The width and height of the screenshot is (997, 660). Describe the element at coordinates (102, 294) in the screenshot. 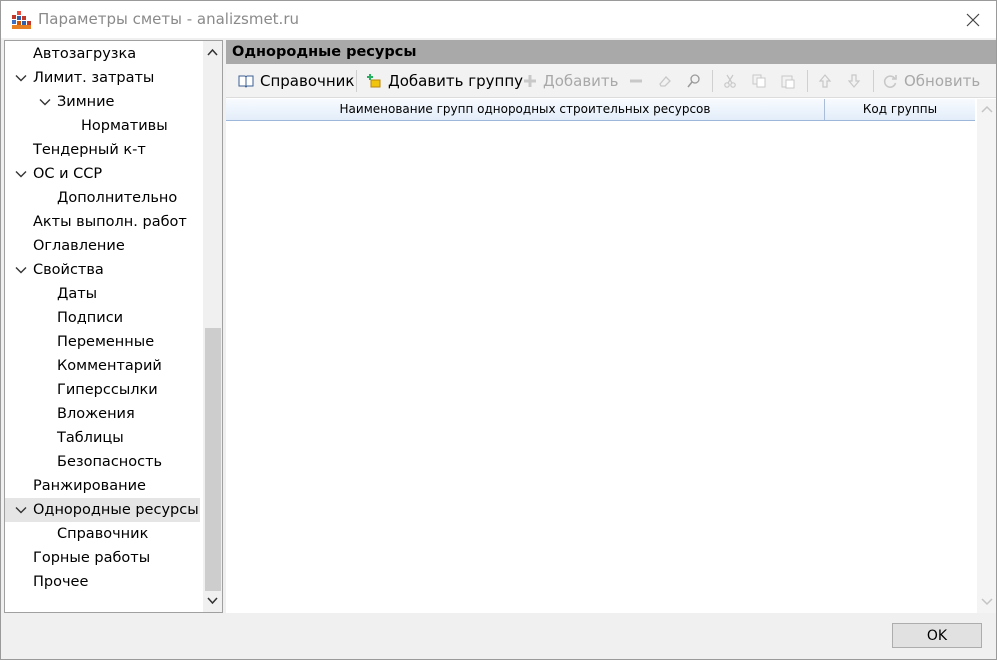

I see `tree-item: Даты` at that location.